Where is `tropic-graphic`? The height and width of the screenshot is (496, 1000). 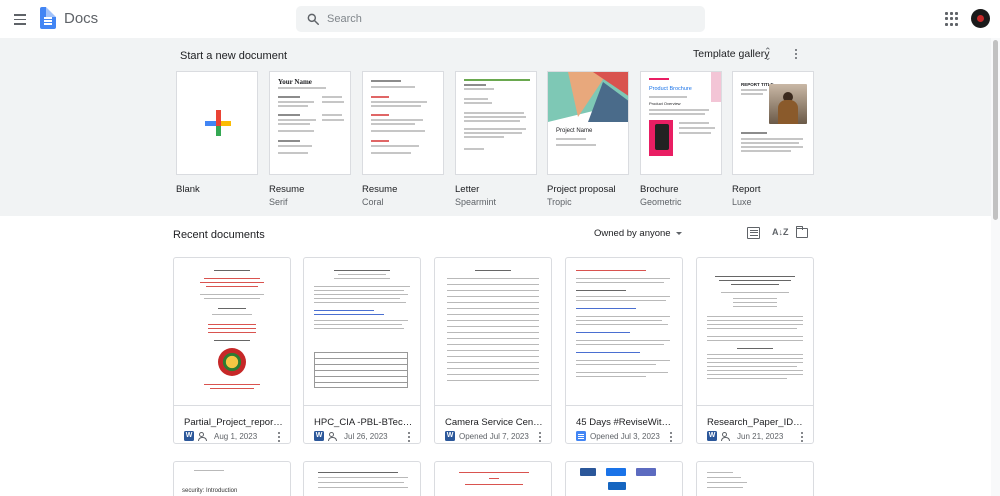
tropic-graphic is located at coordinates (588, 97).